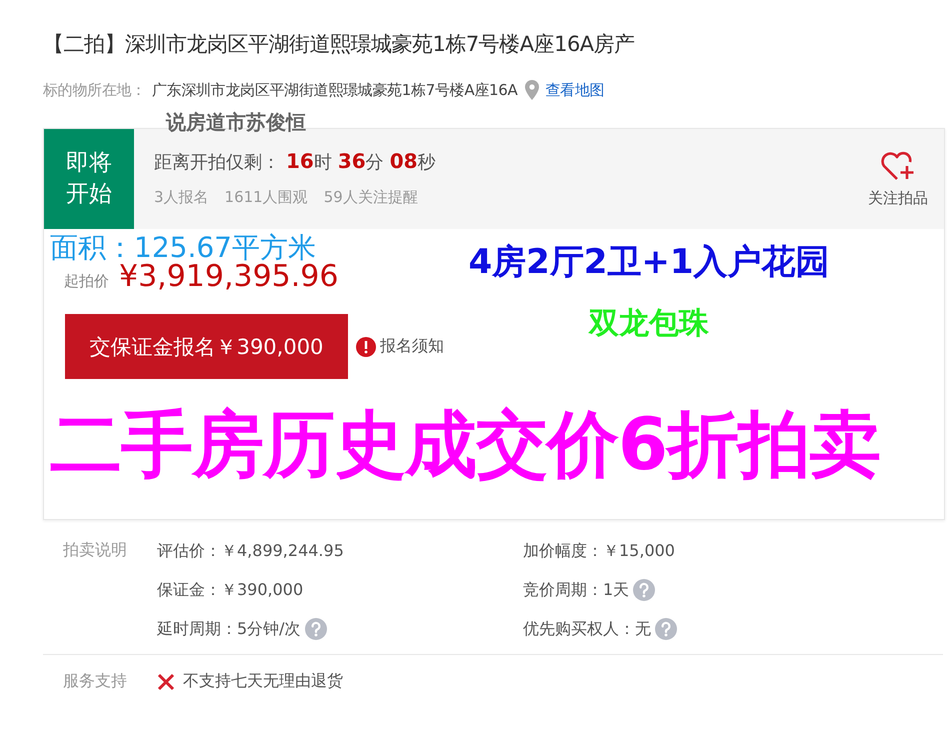 The width and height of the screenshot is (948, 730). Describe the element at coordinates (335, 90) in the screenshot. I see `address-text: 广东深圳市龙岗区平湖街道熙璟城豪苑1栋7号楼A座16A` at that location.